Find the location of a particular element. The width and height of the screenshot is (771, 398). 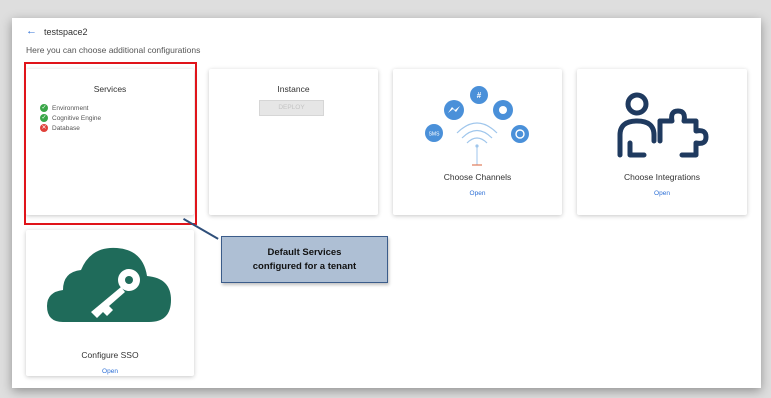

channels-icon: SMS # is located at coordinates (477, 126).